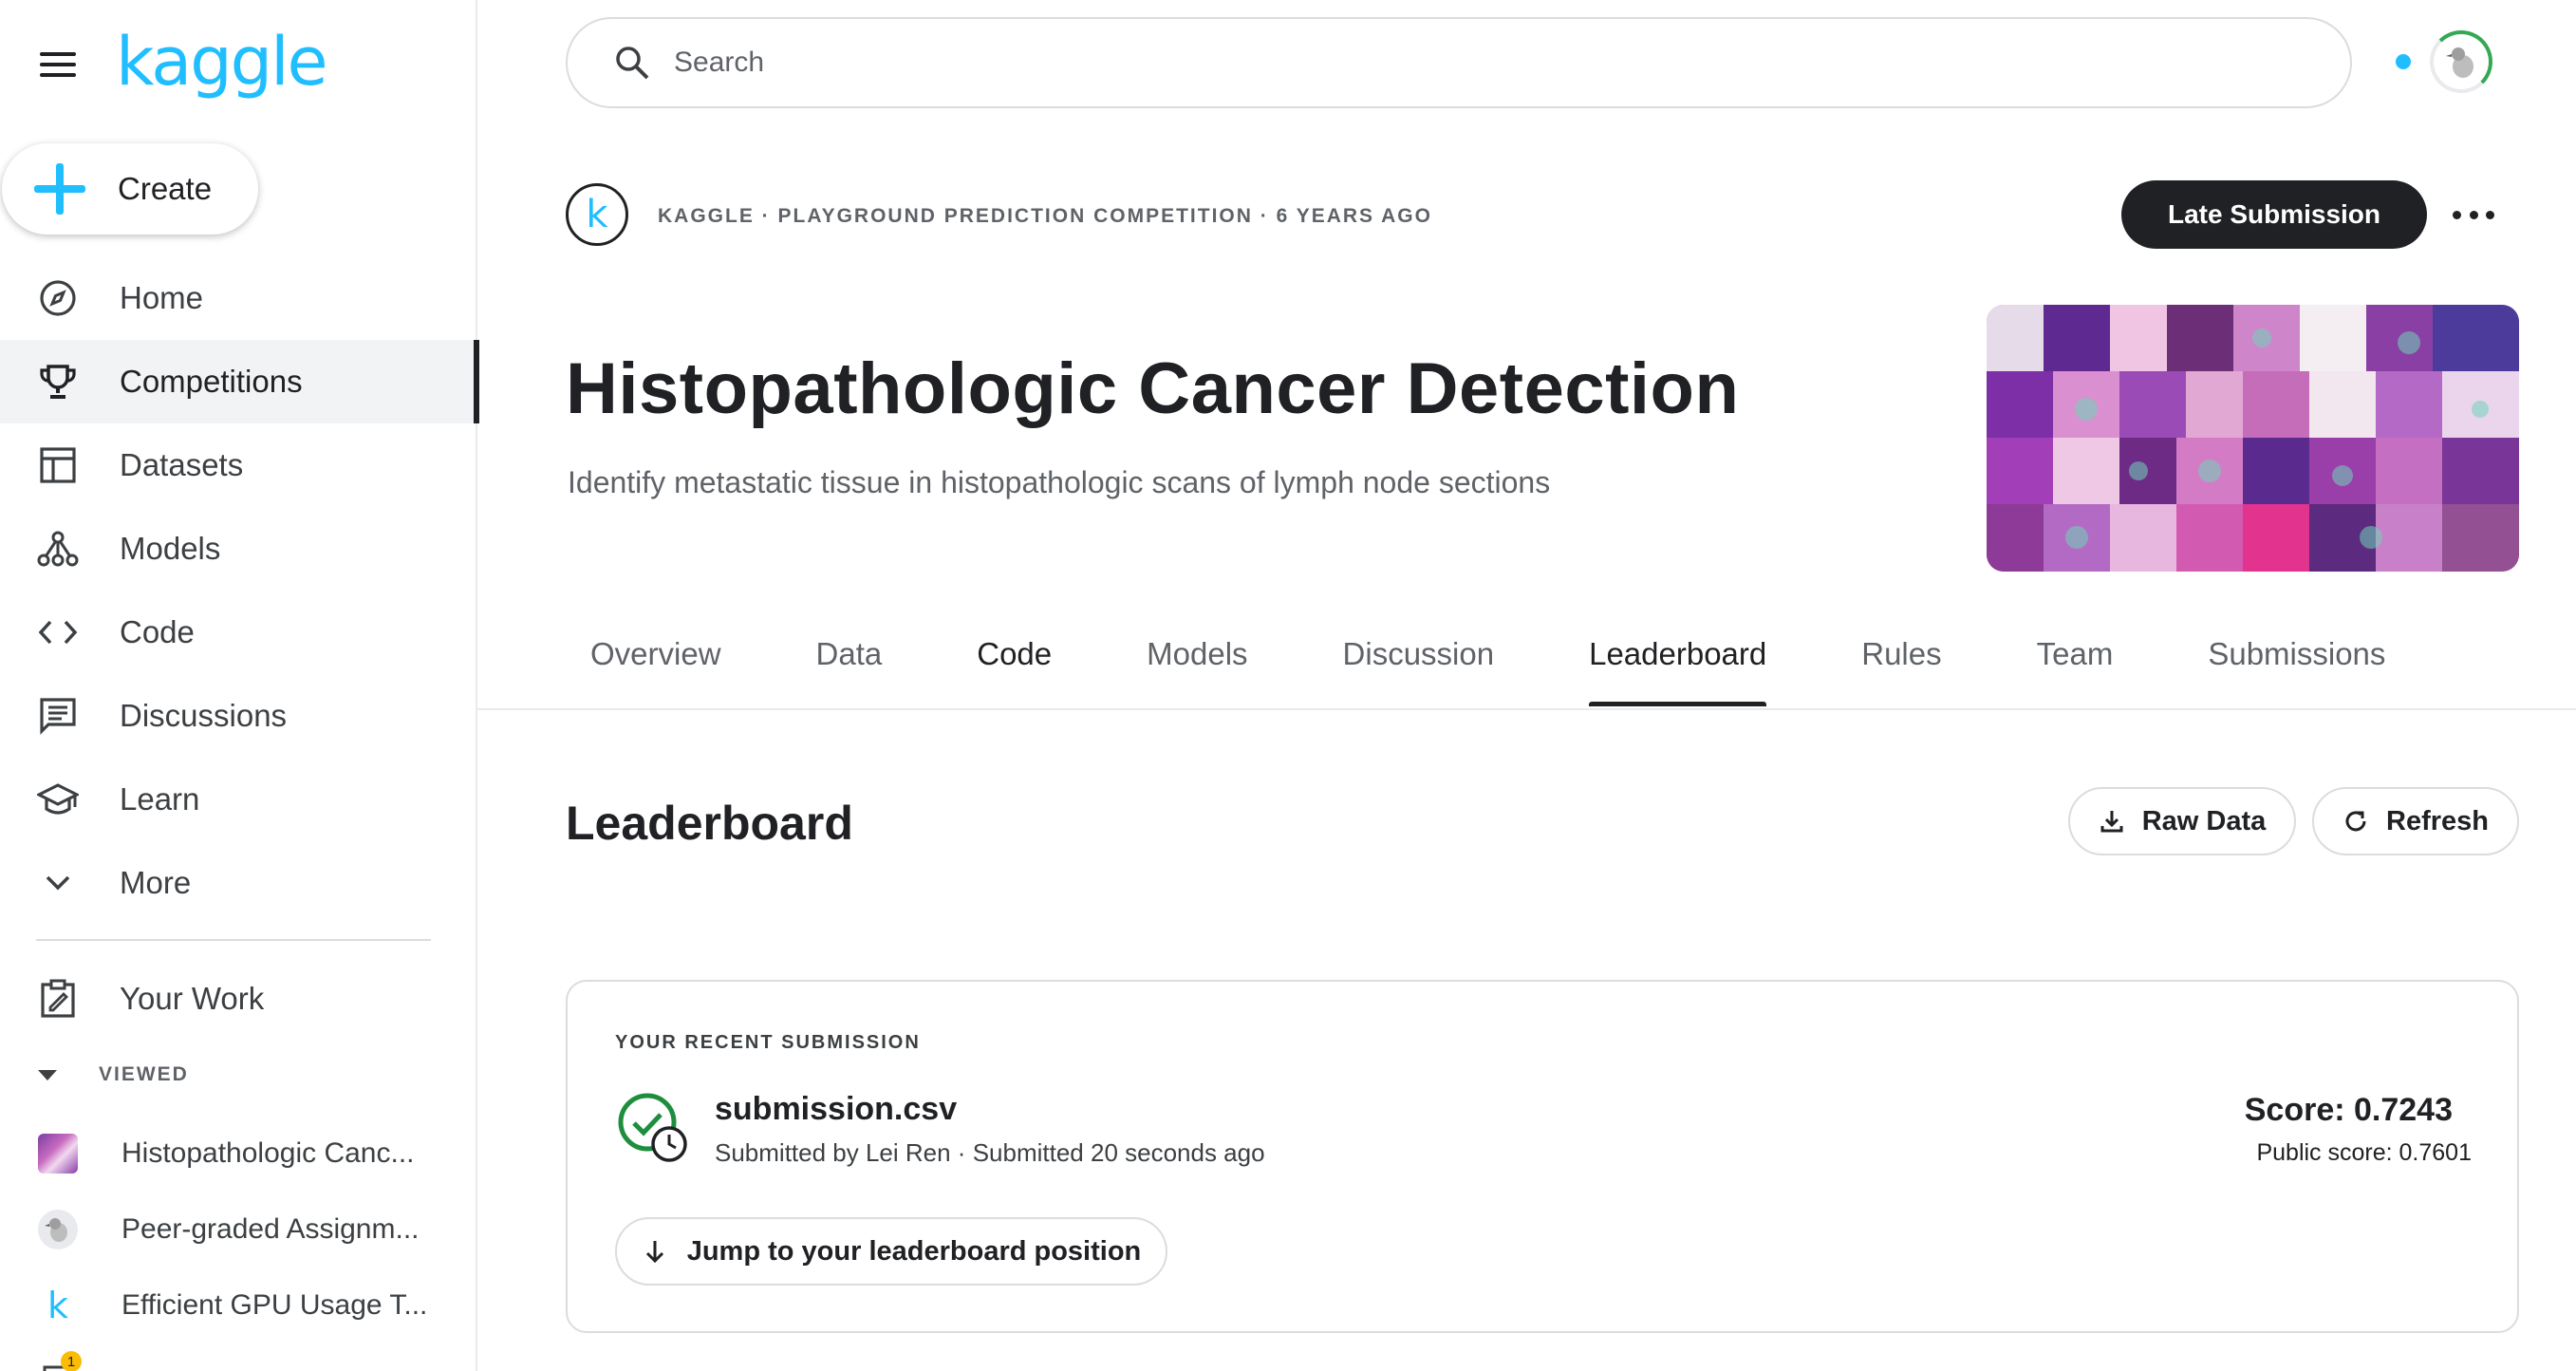 Image resolution: width=2576 pixels, height=1371 pixels. Describe the element at coordinates (2438, 820) in the screenshot. I see `refresh-label: Refresh` at that location.